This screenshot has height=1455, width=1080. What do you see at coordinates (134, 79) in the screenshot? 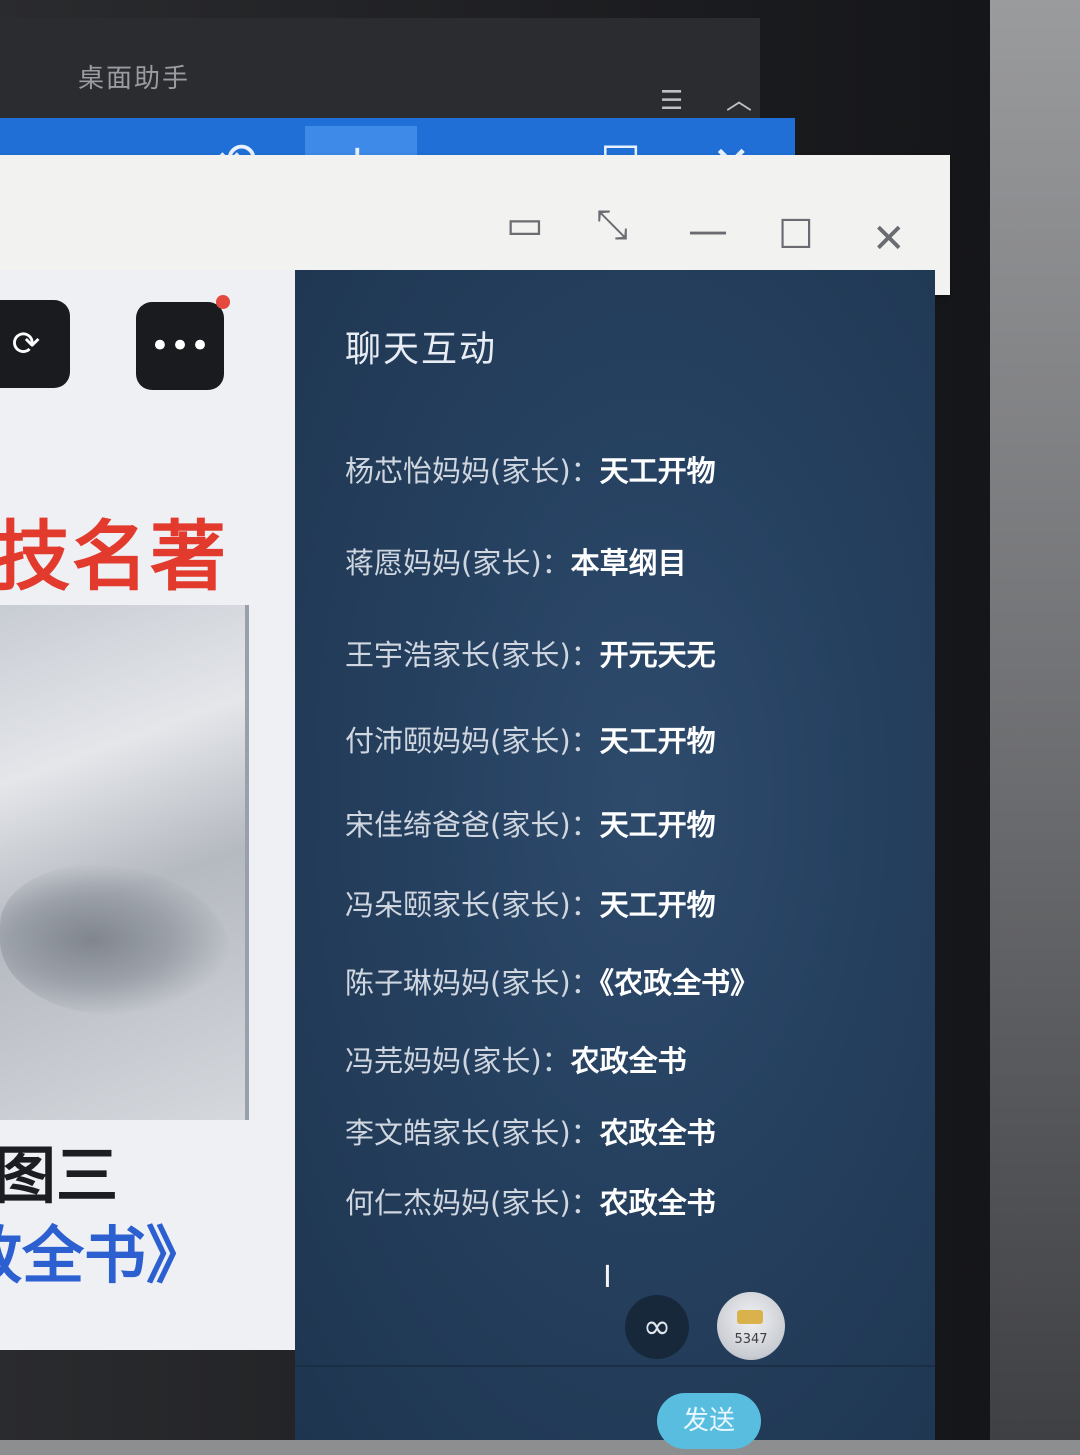
I see `helper-title: 桌面助手` at bounding box center [134, 79].